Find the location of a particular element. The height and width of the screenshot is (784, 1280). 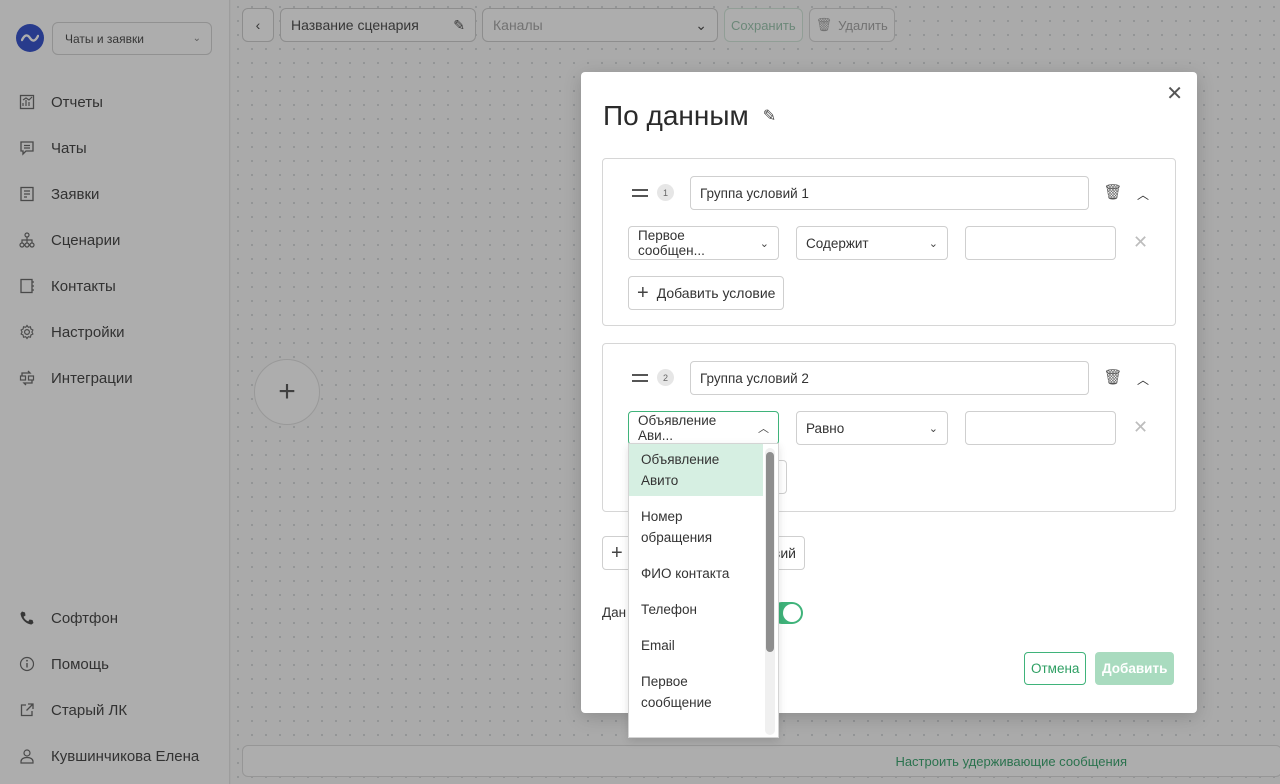

dropdown-option: Email is located at coordinates (696, 643).